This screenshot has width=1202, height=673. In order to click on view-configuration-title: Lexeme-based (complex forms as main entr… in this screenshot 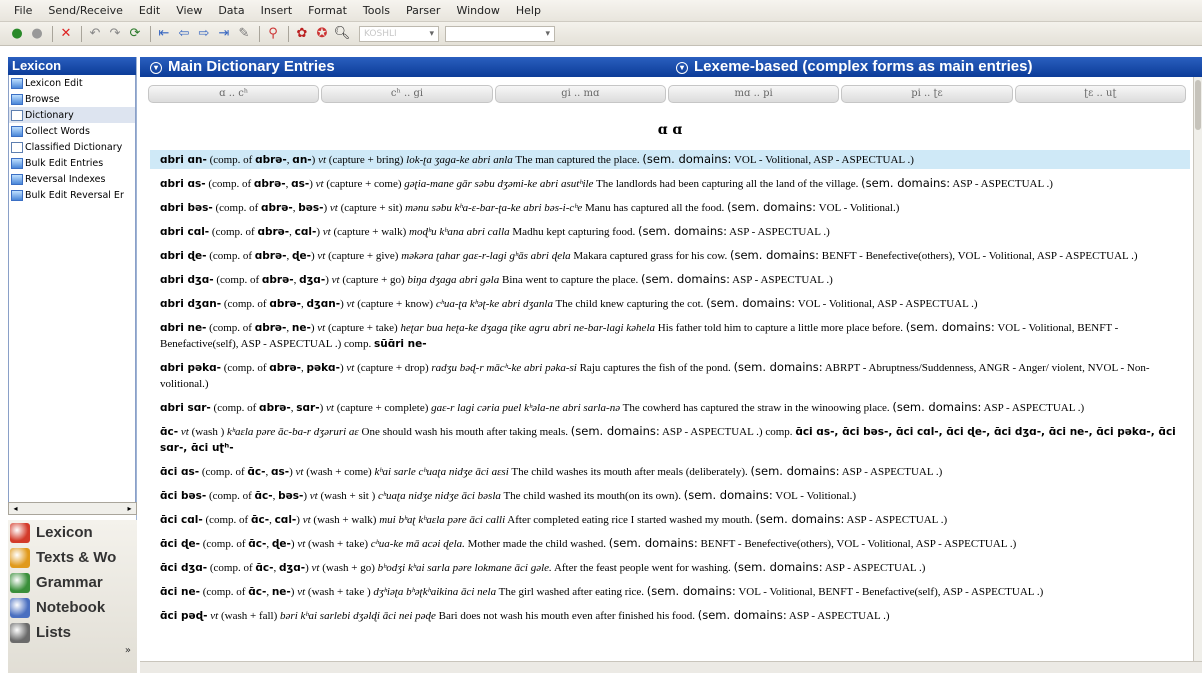, I will do `click(863, 66)`.